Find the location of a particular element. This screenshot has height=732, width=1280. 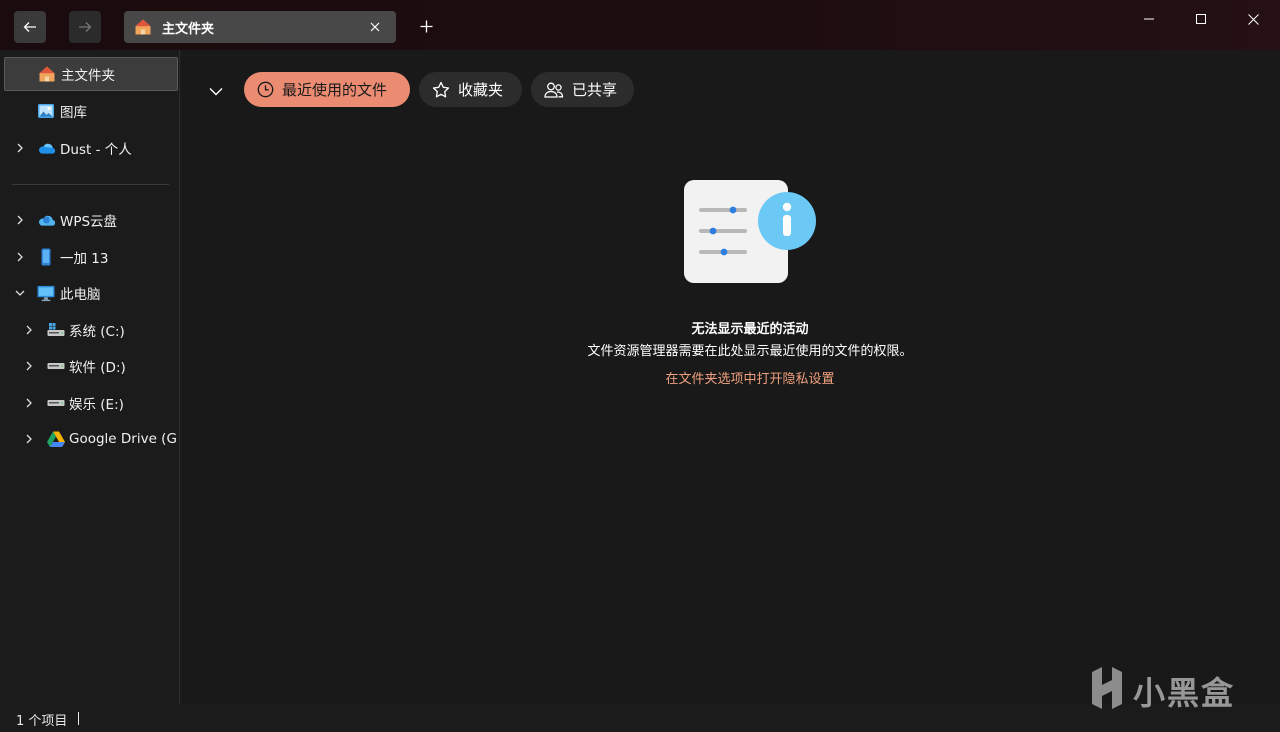

clock-icon is located at coordinates (265, 89).